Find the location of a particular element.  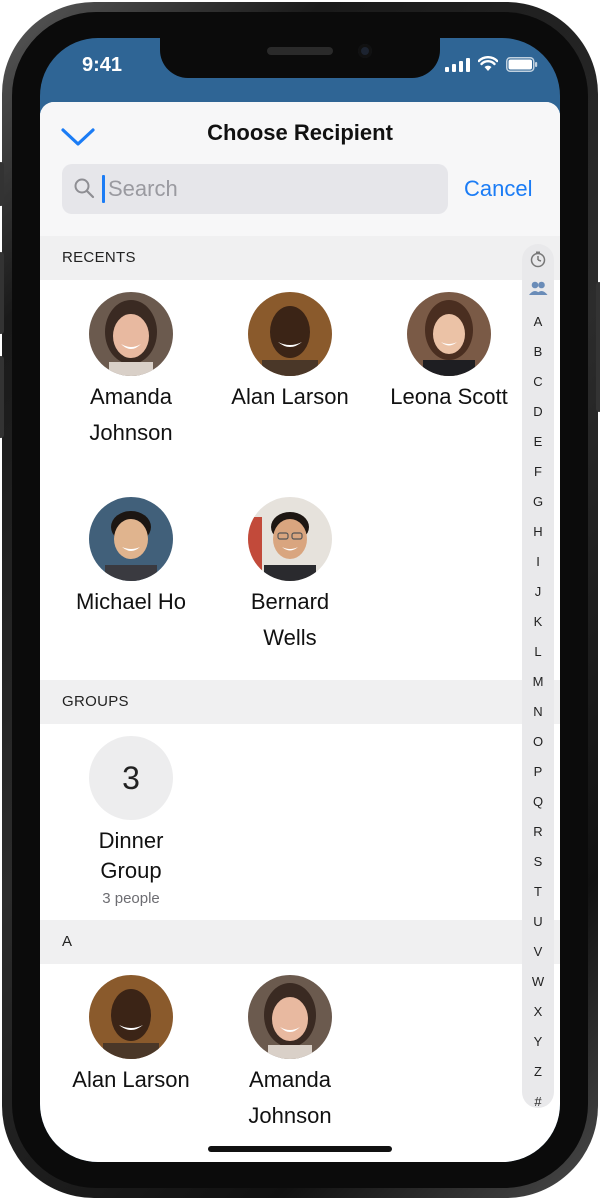

index-letter: # is located at coordinates (538, 1101).